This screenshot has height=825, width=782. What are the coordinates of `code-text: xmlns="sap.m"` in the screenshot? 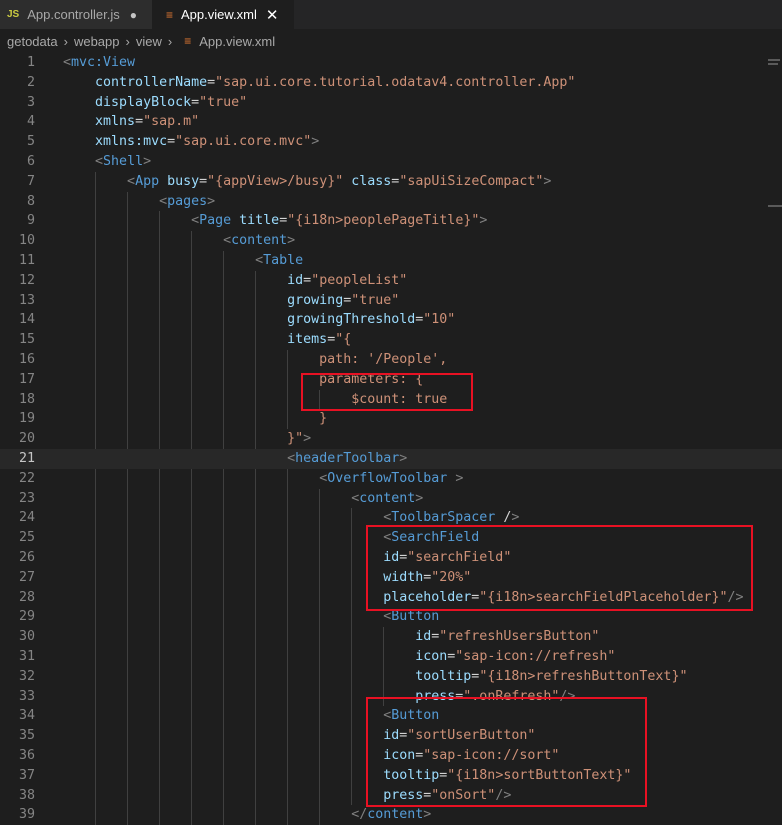 It's located at (147, 122).